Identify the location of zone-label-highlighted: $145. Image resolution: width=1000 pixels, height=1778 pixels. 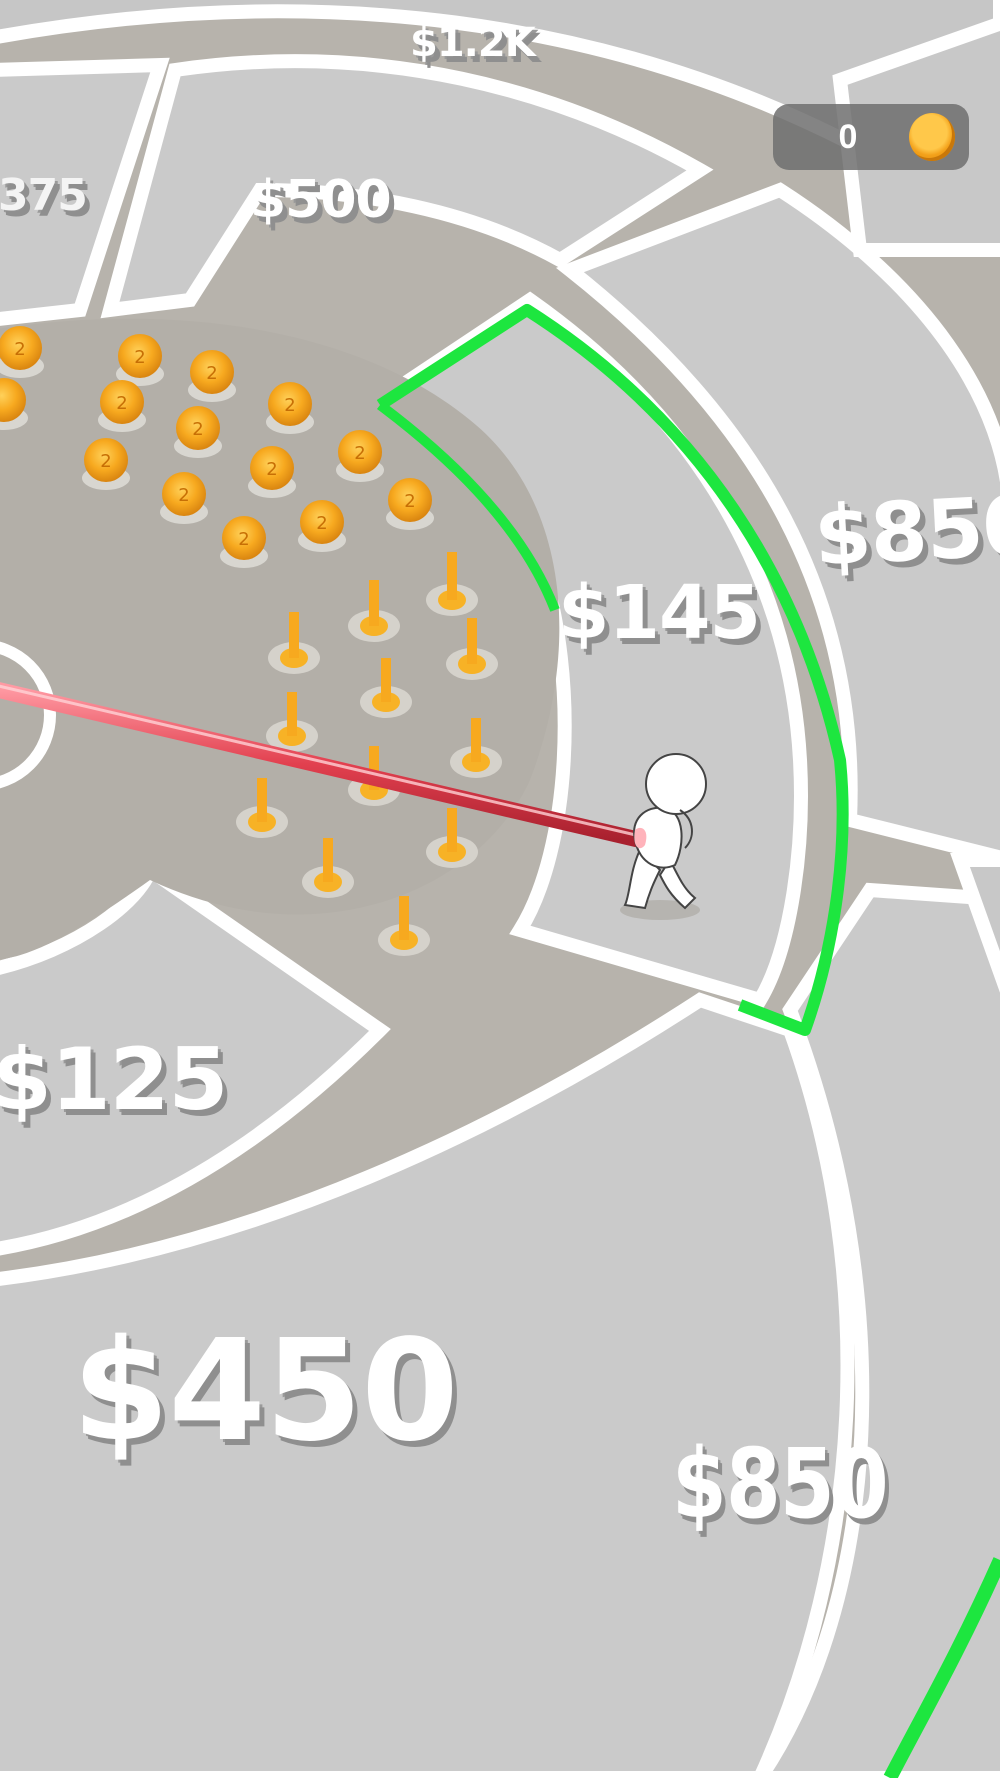
(659, 613).